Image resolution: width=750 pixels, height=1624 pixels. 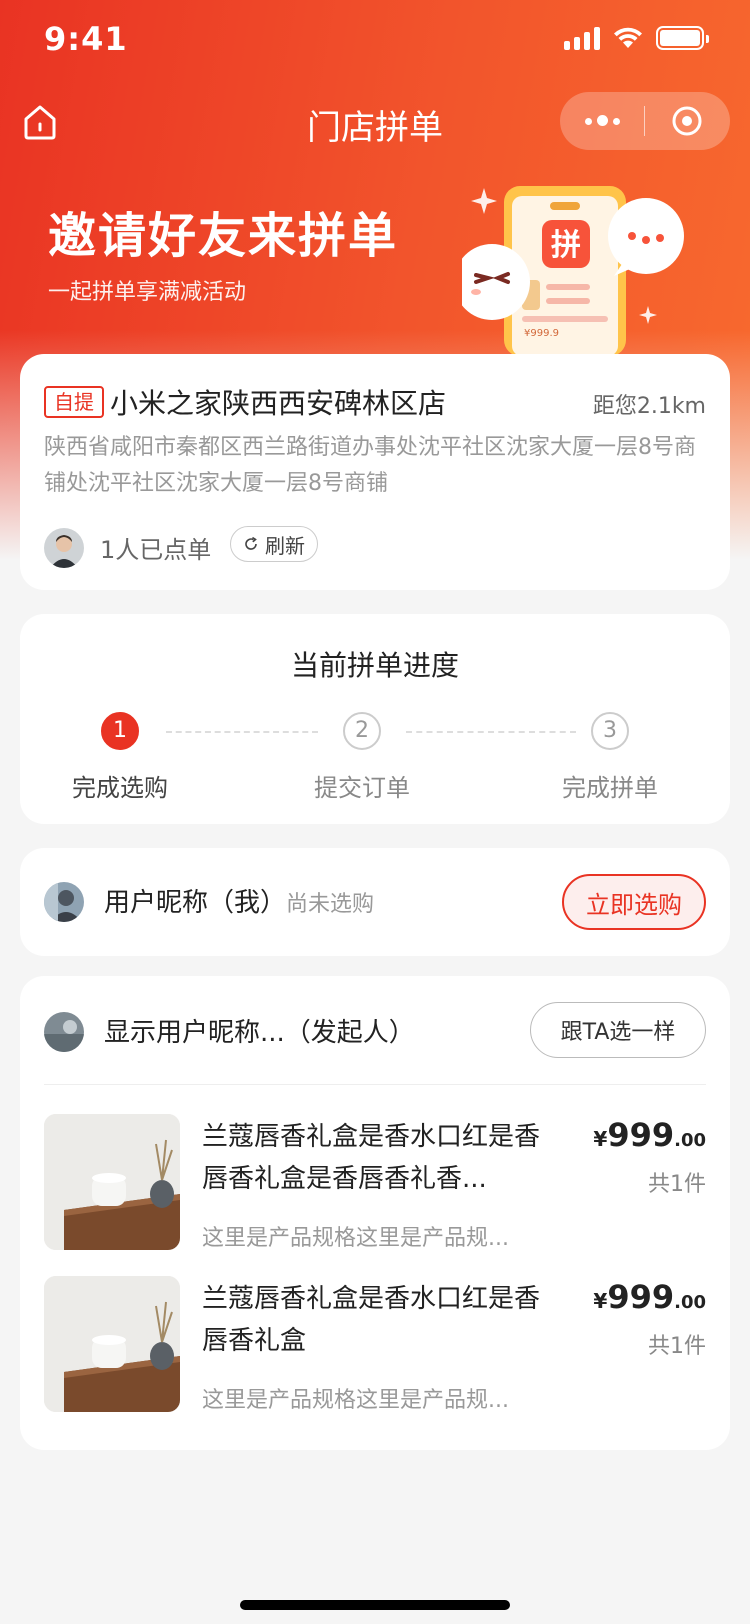 What do you see at coordinates (375, 122) in the screenshot?
I see `nav-bar: 门店拼单` at bounding box center [375, 122].